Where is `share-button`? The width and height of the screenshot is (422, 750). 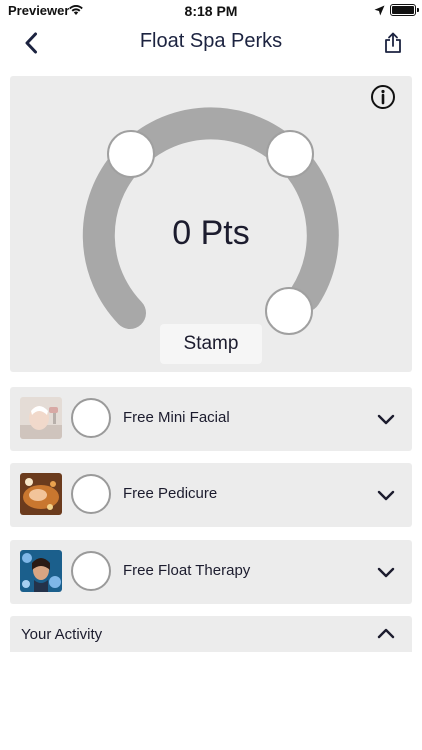
share-button is located at coordinates (393, 43).